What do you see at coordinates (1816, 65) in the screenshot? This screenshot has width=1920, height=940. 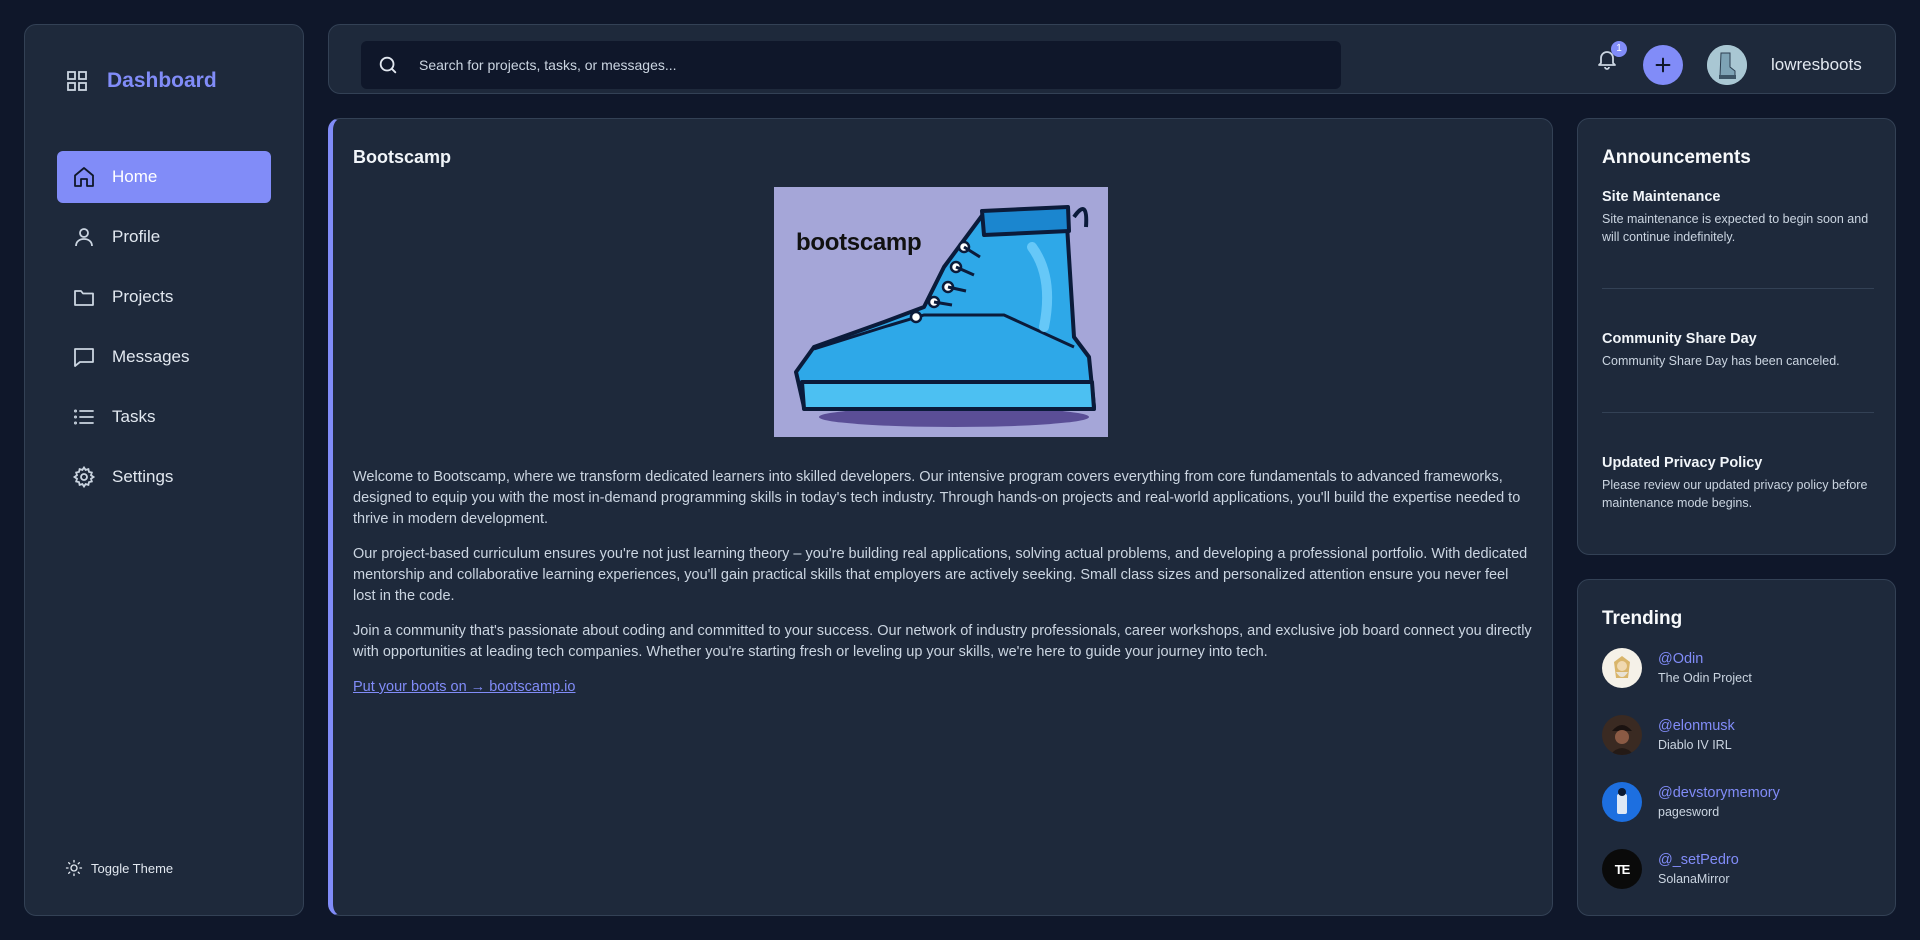 I see `username: lowresboots` at bounding box center [1816, 65].